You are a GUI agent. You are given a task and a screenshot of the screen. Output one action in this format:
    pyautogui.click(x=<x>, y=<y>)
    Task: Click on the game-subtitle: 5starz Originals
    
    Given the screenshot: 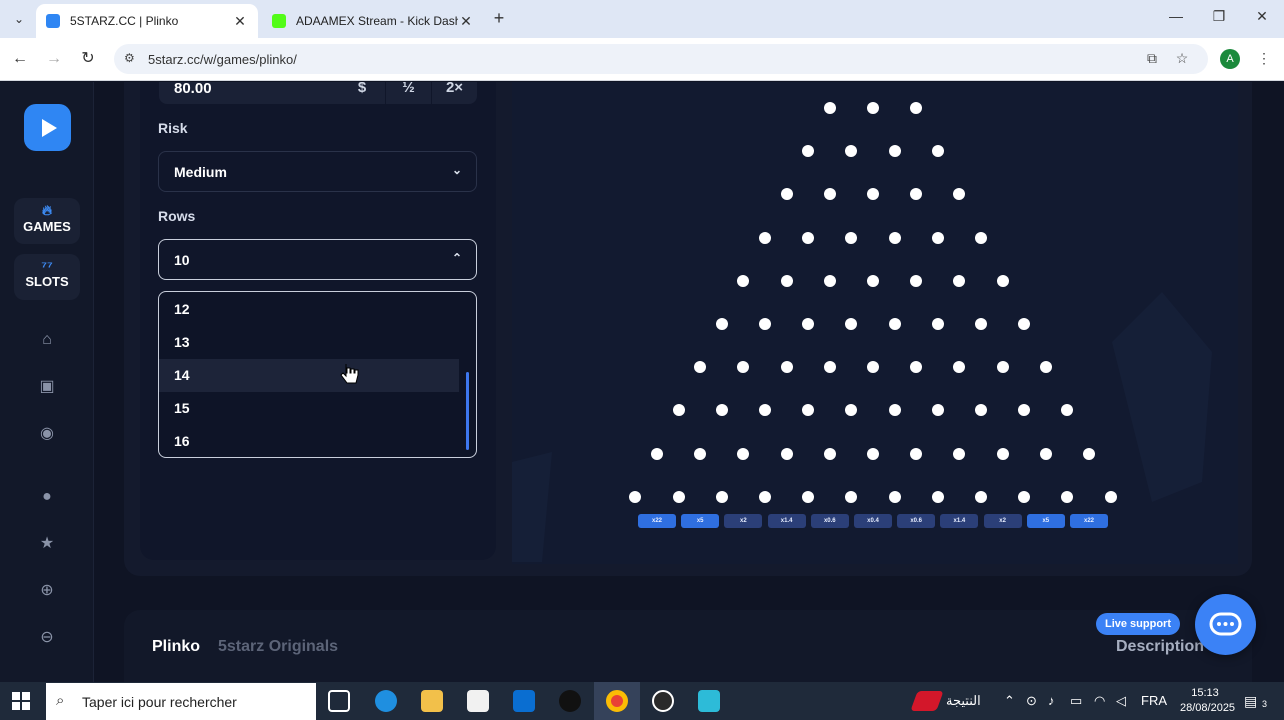 What is the action you would take?
    pyautogui.click(x=278, y=646)
    